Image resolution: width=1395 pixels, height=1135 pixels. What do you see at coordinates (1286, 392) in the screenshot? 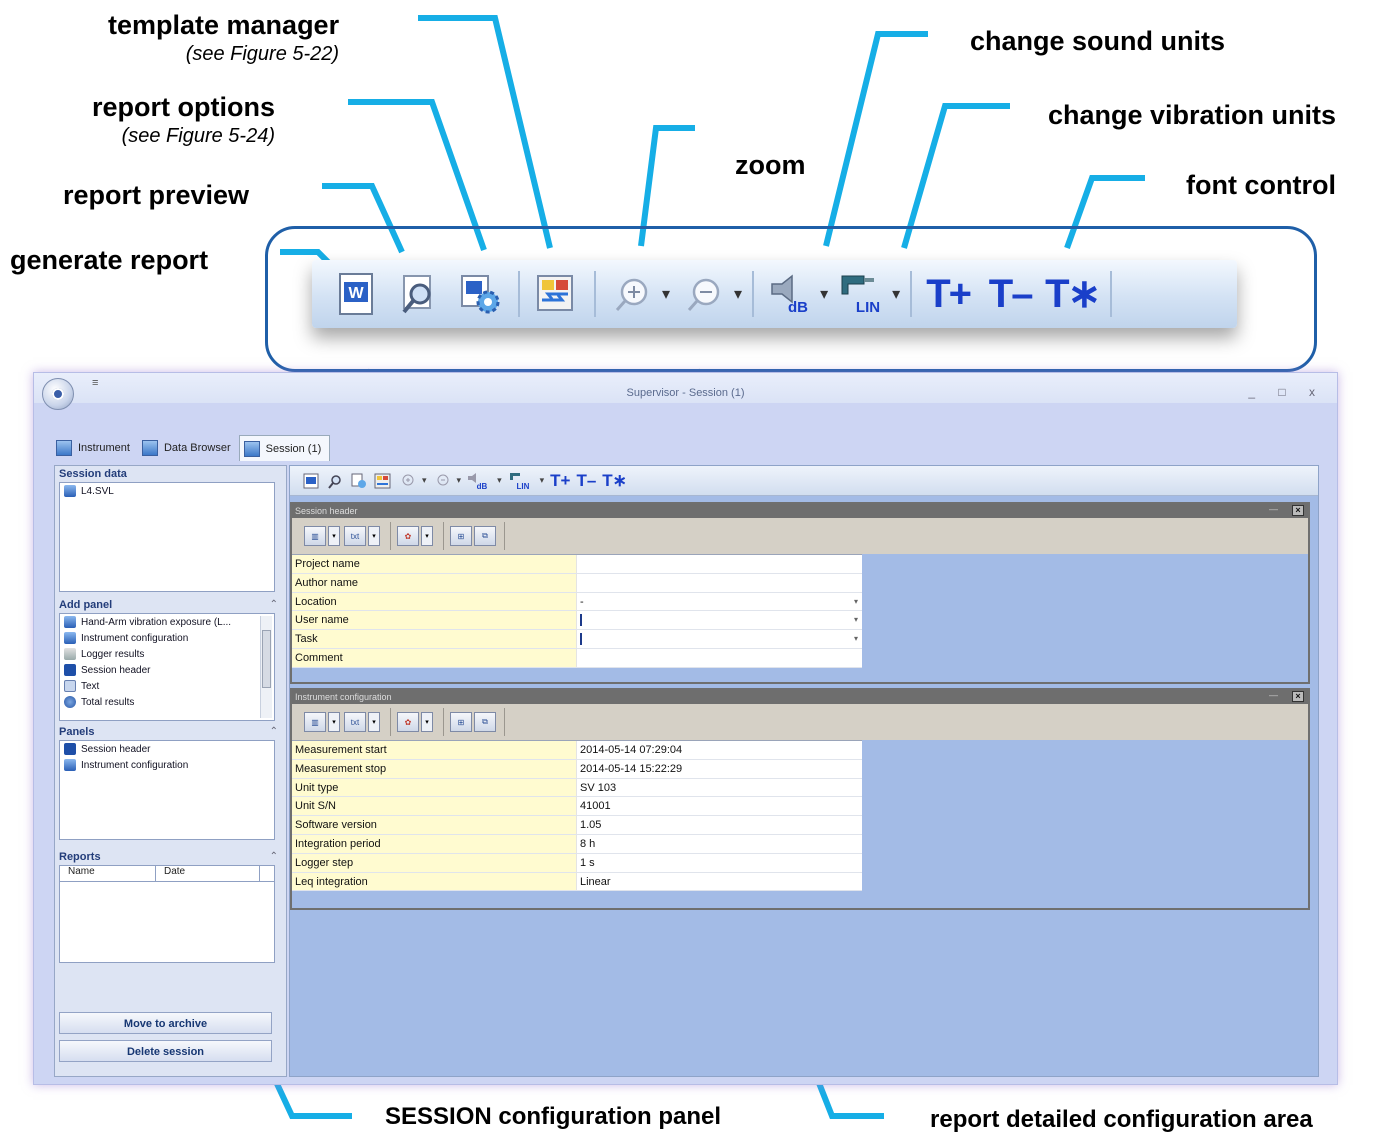
I see `window-controls: _ □ x` at bounding box center [1286, 392].